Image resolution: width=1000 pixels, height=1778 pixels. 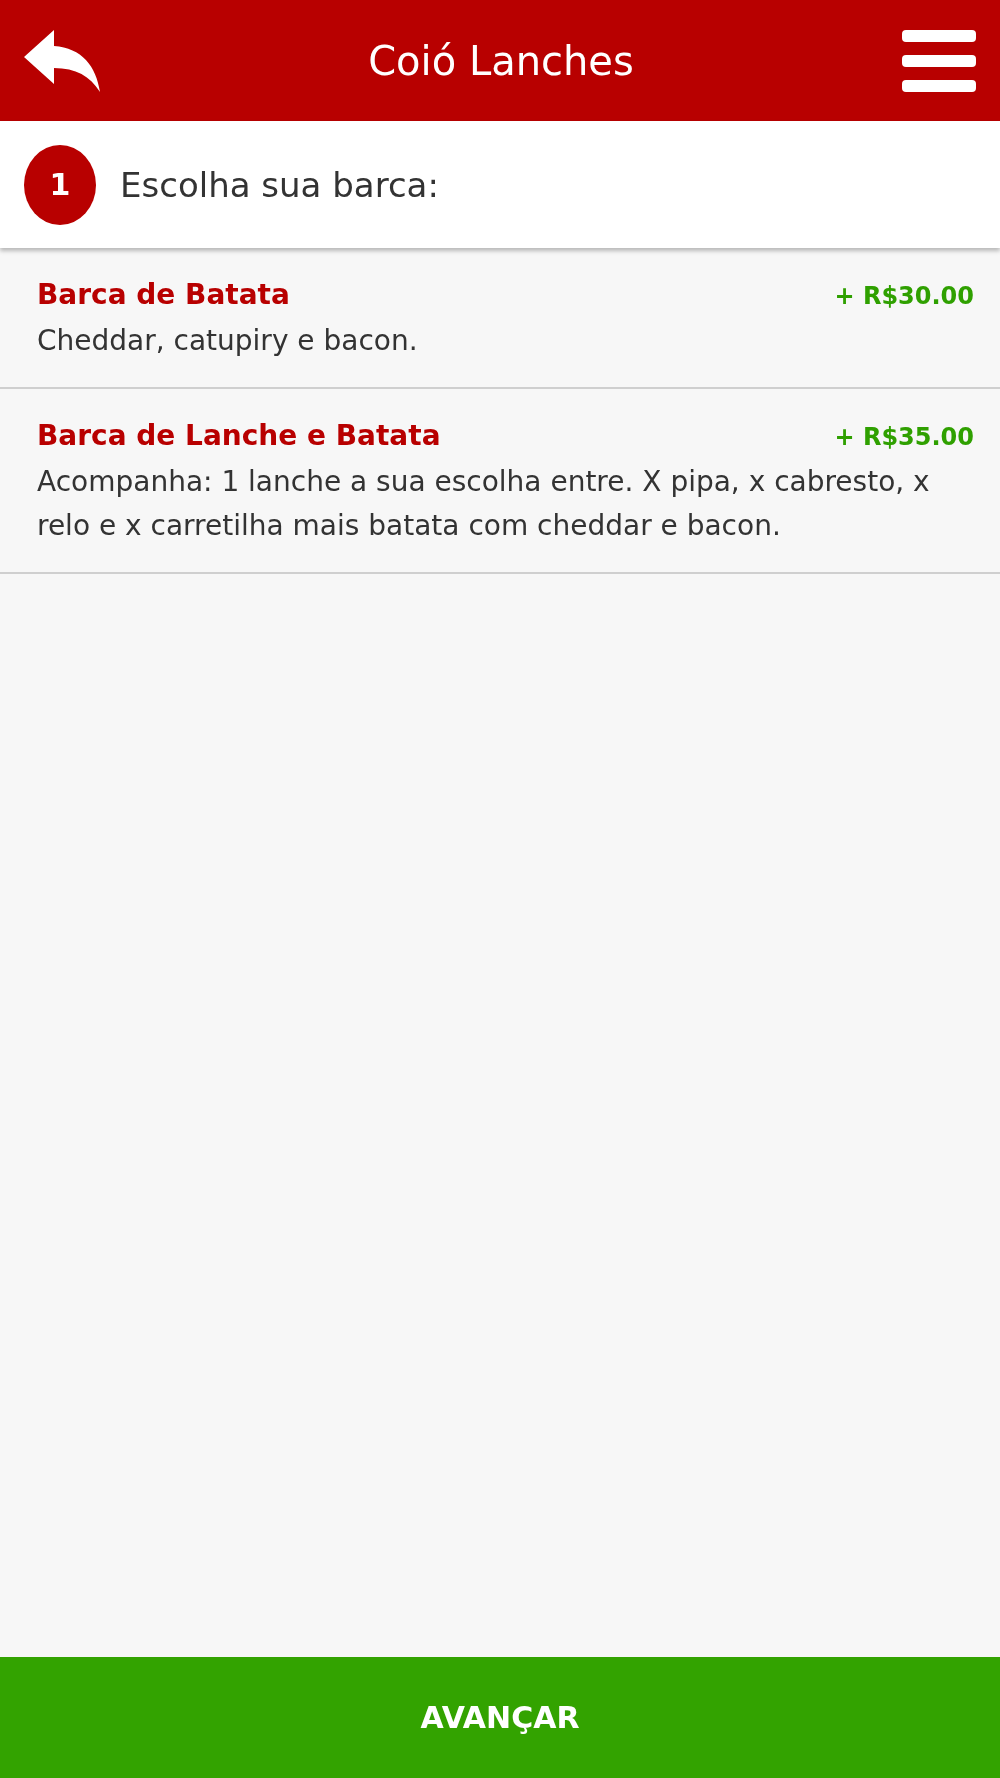 What do you see at coordinates (239, 435) in the screenshot?
I see `option-name: Barca de Lanche e Batata` at bounding box center [239, 435].